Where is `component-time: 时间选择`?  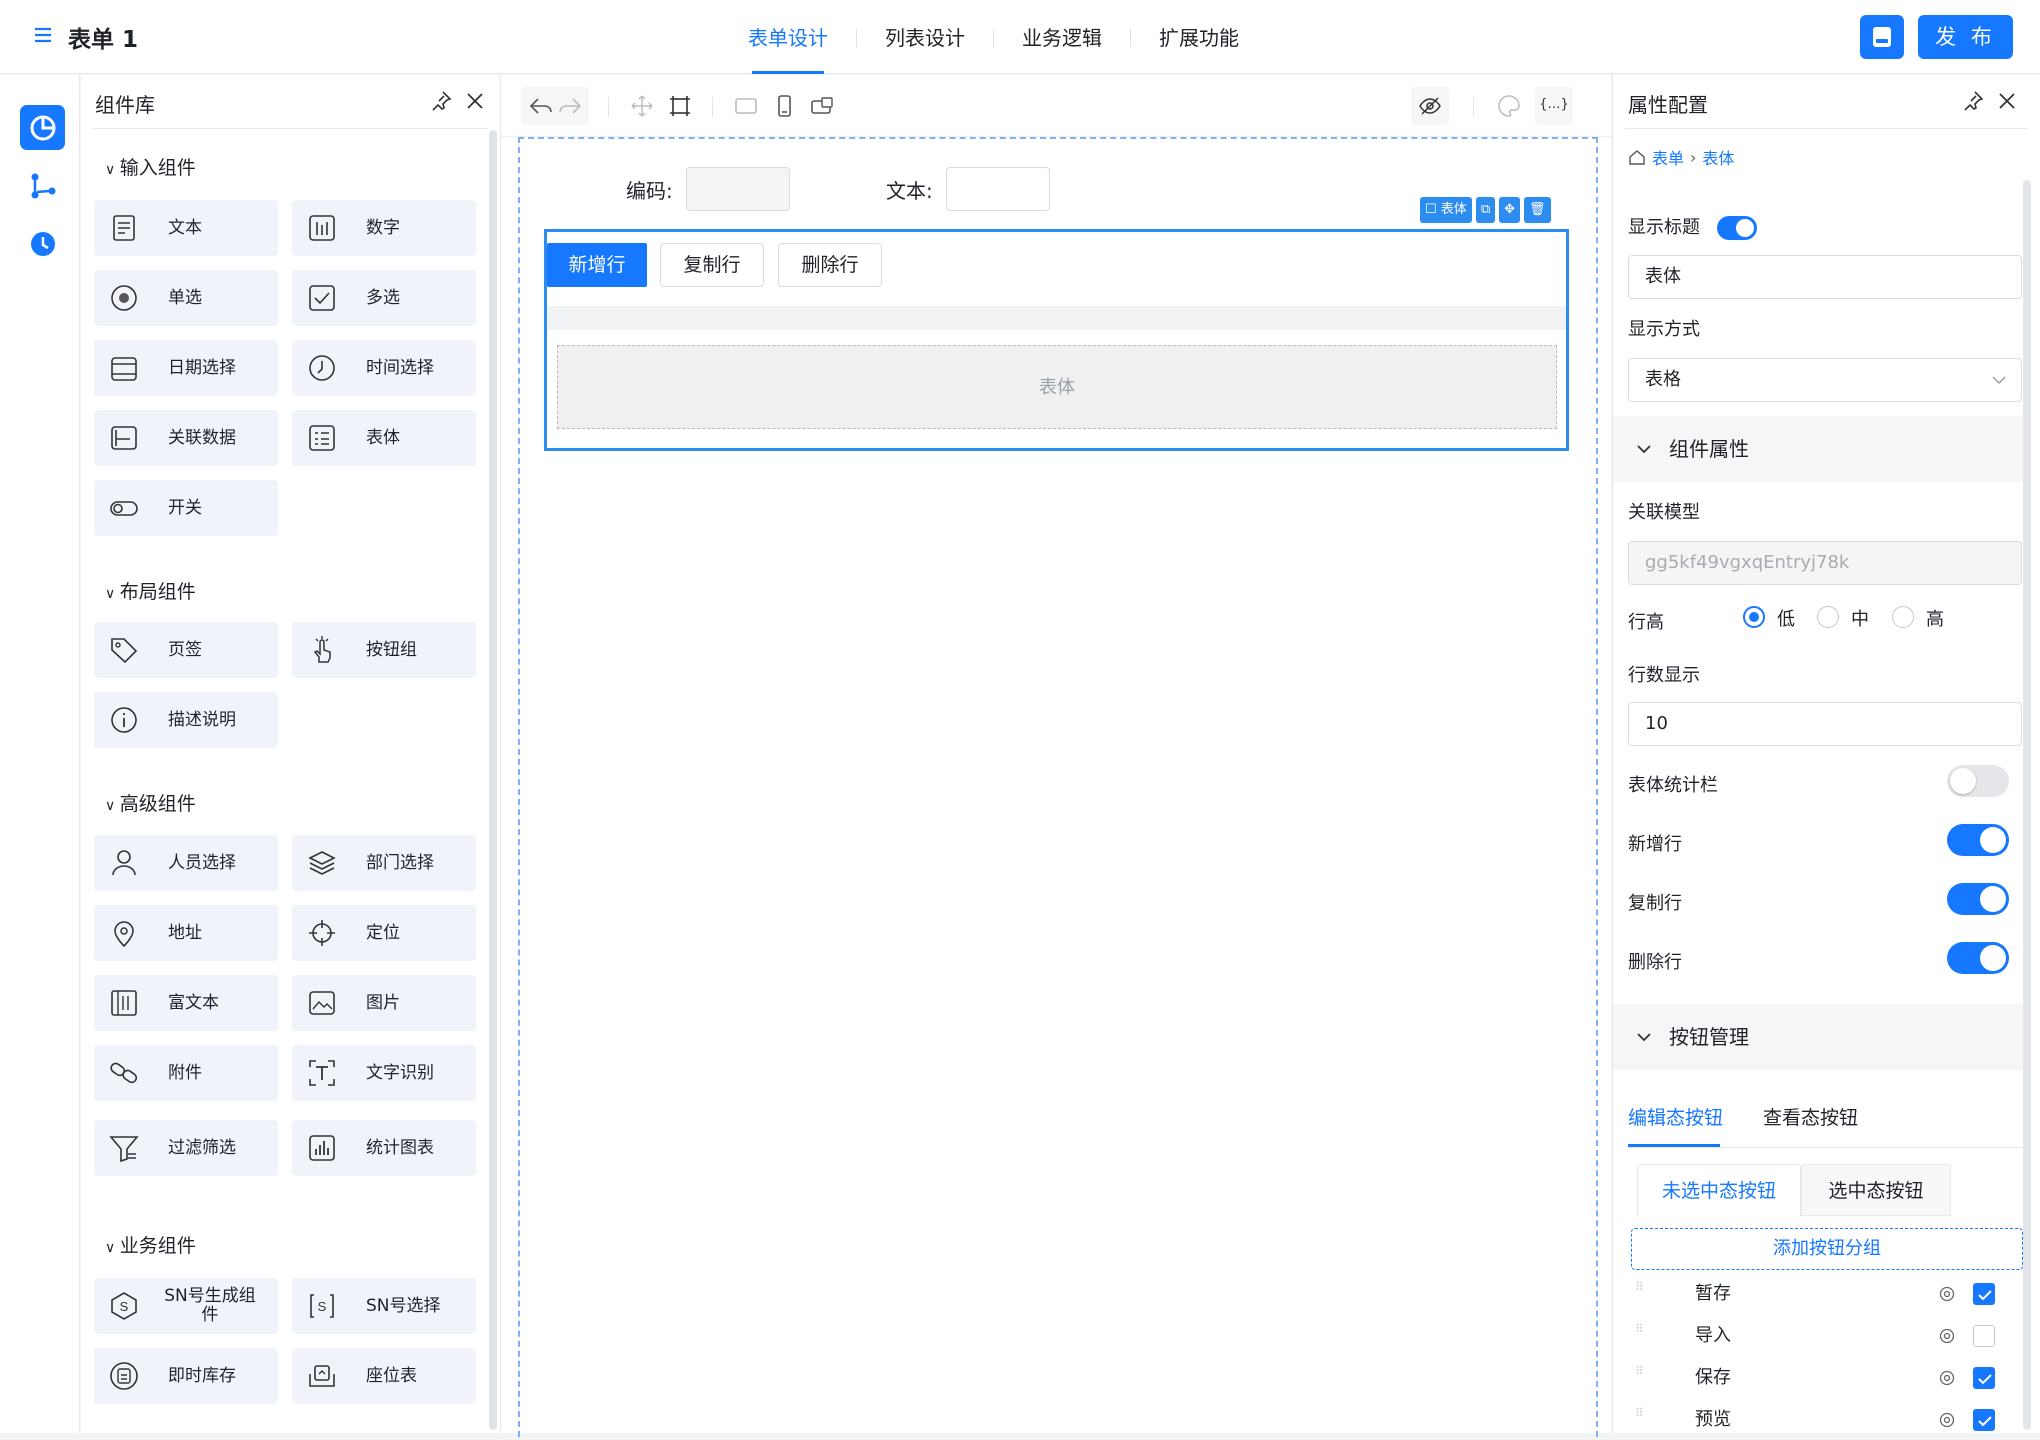
component-time: 时间选择 is located at coordinates (384, 368).